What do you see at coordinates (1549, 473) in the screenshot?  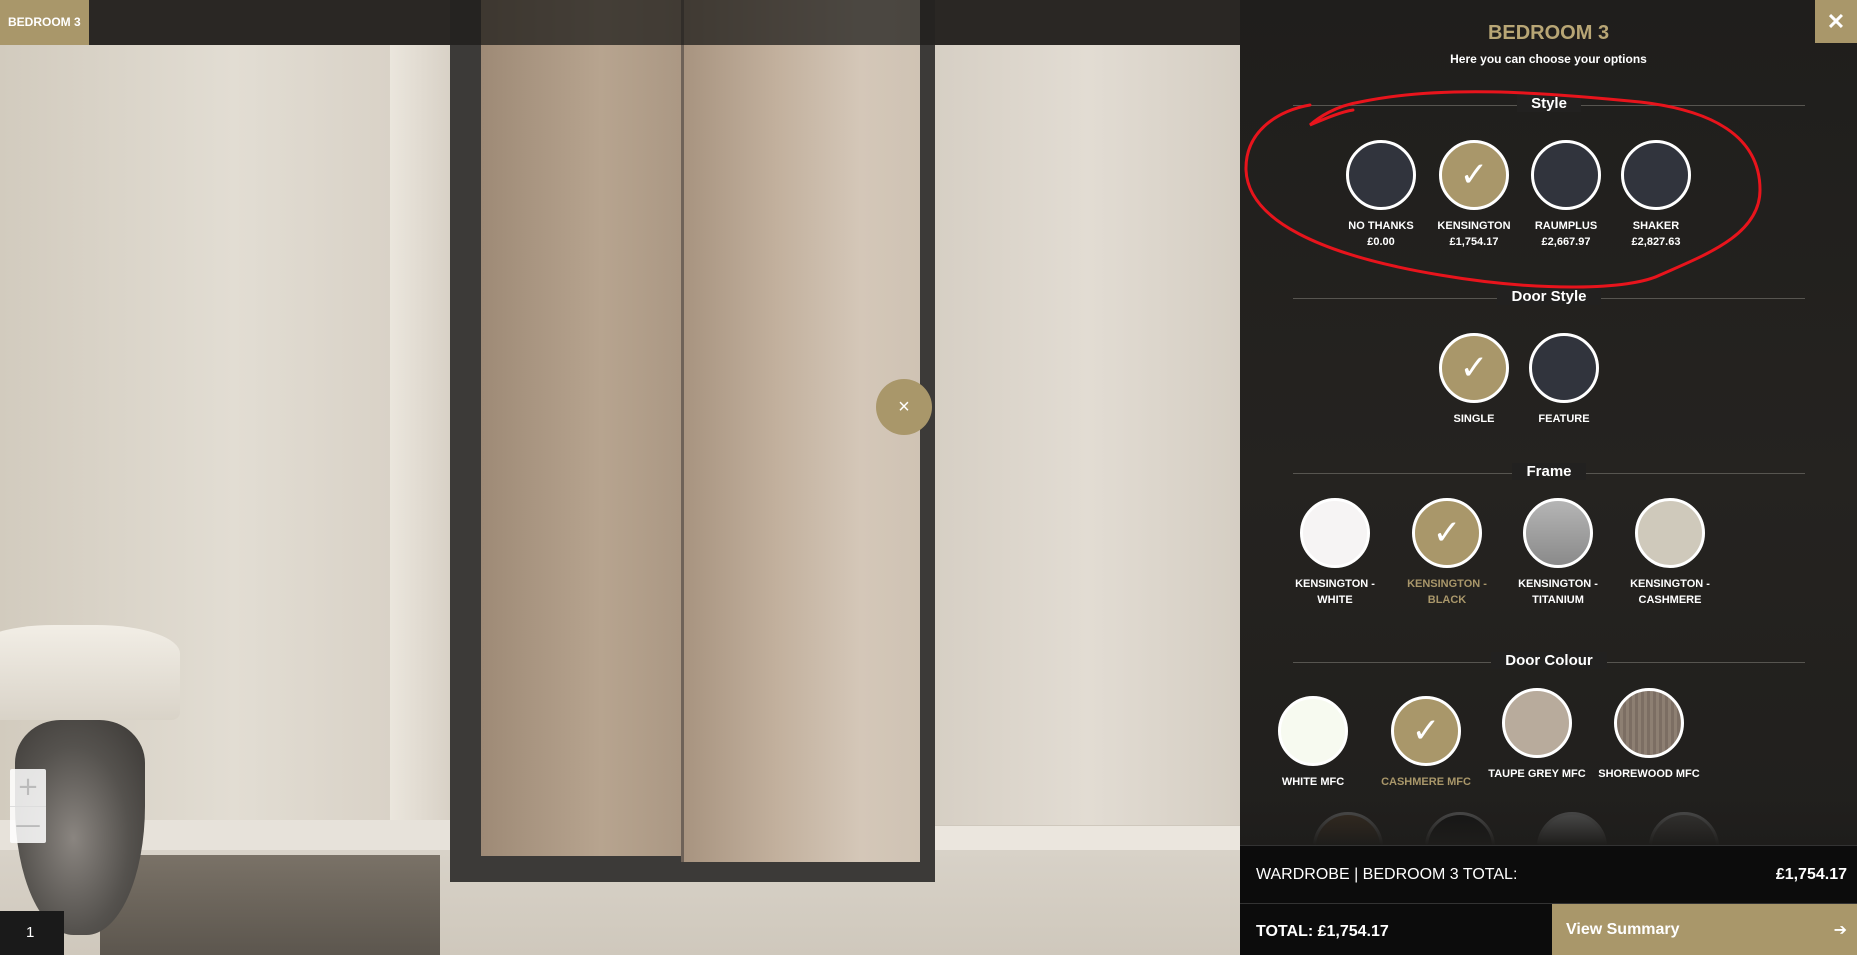 I see `section-heading-frame: Frame` at bounding box center [1549, 473].